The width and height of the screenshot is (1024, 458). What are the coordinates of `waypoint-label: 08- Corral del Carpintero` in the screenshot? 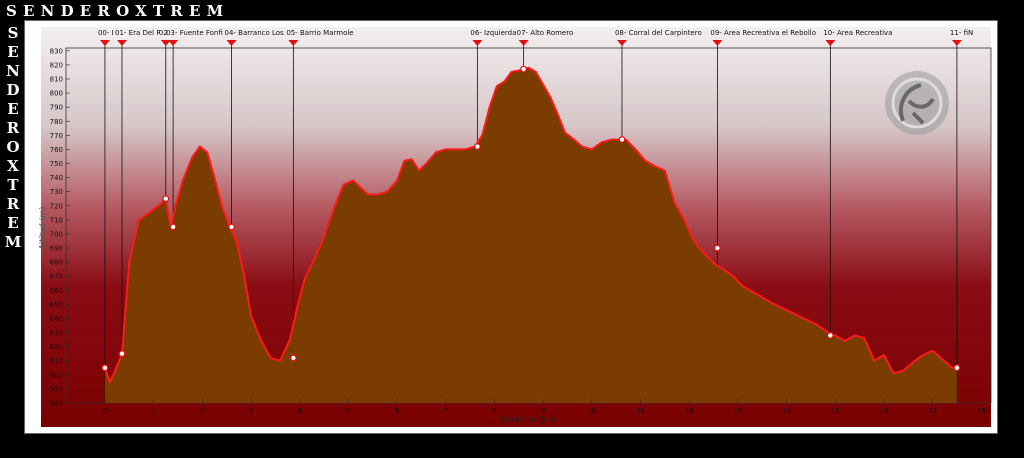 It's located at (658, 33).